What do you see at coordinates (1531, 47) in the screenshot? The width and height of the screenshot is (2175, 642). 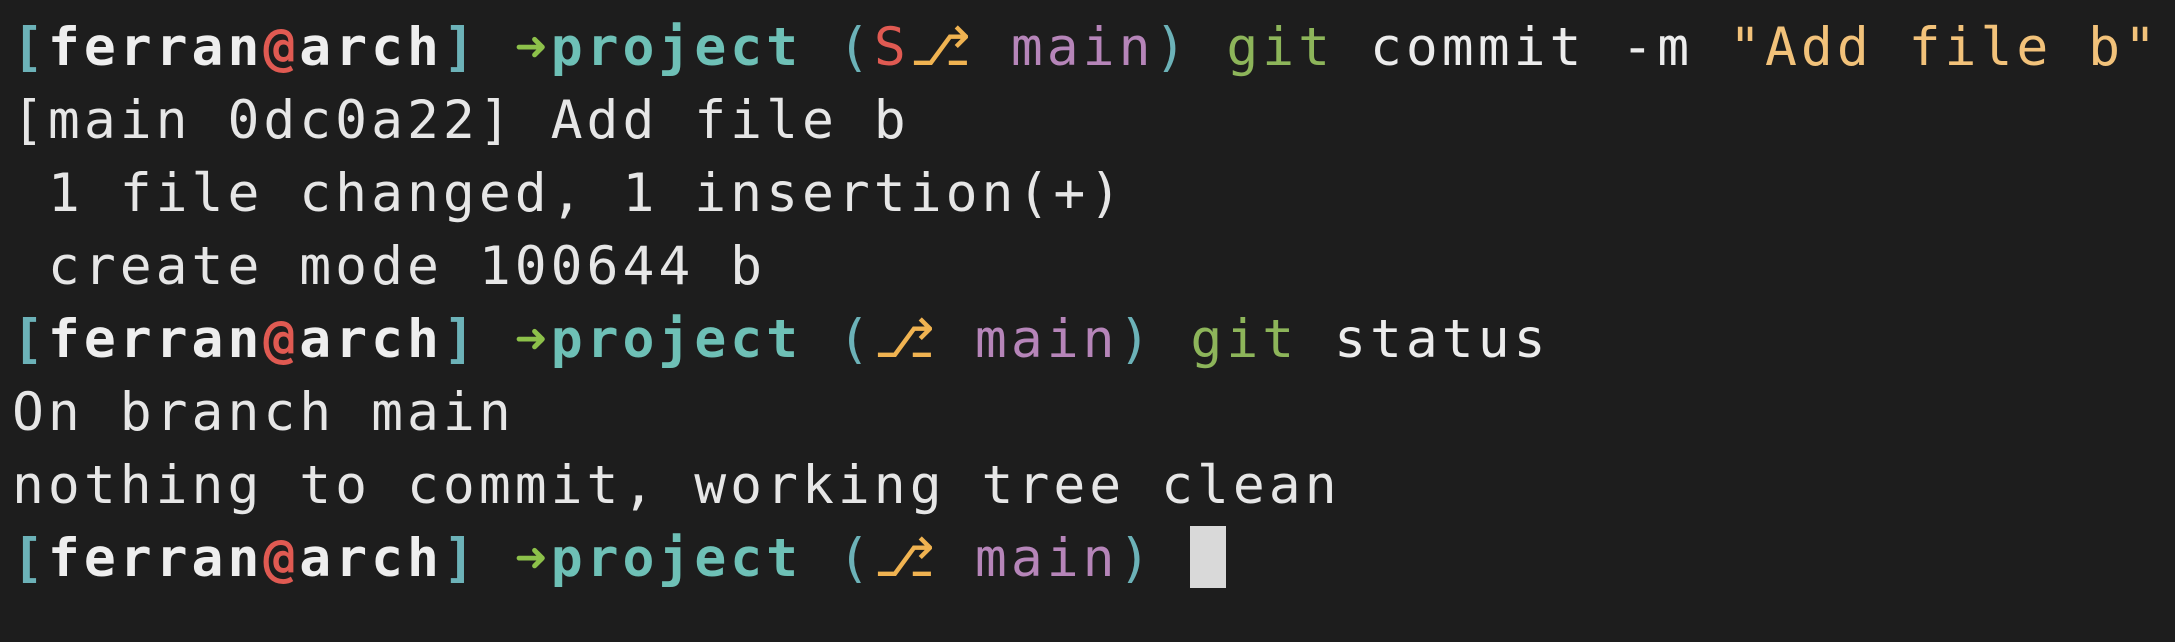 I see `command-args: commit -m` at bounding box center [1531, 47].